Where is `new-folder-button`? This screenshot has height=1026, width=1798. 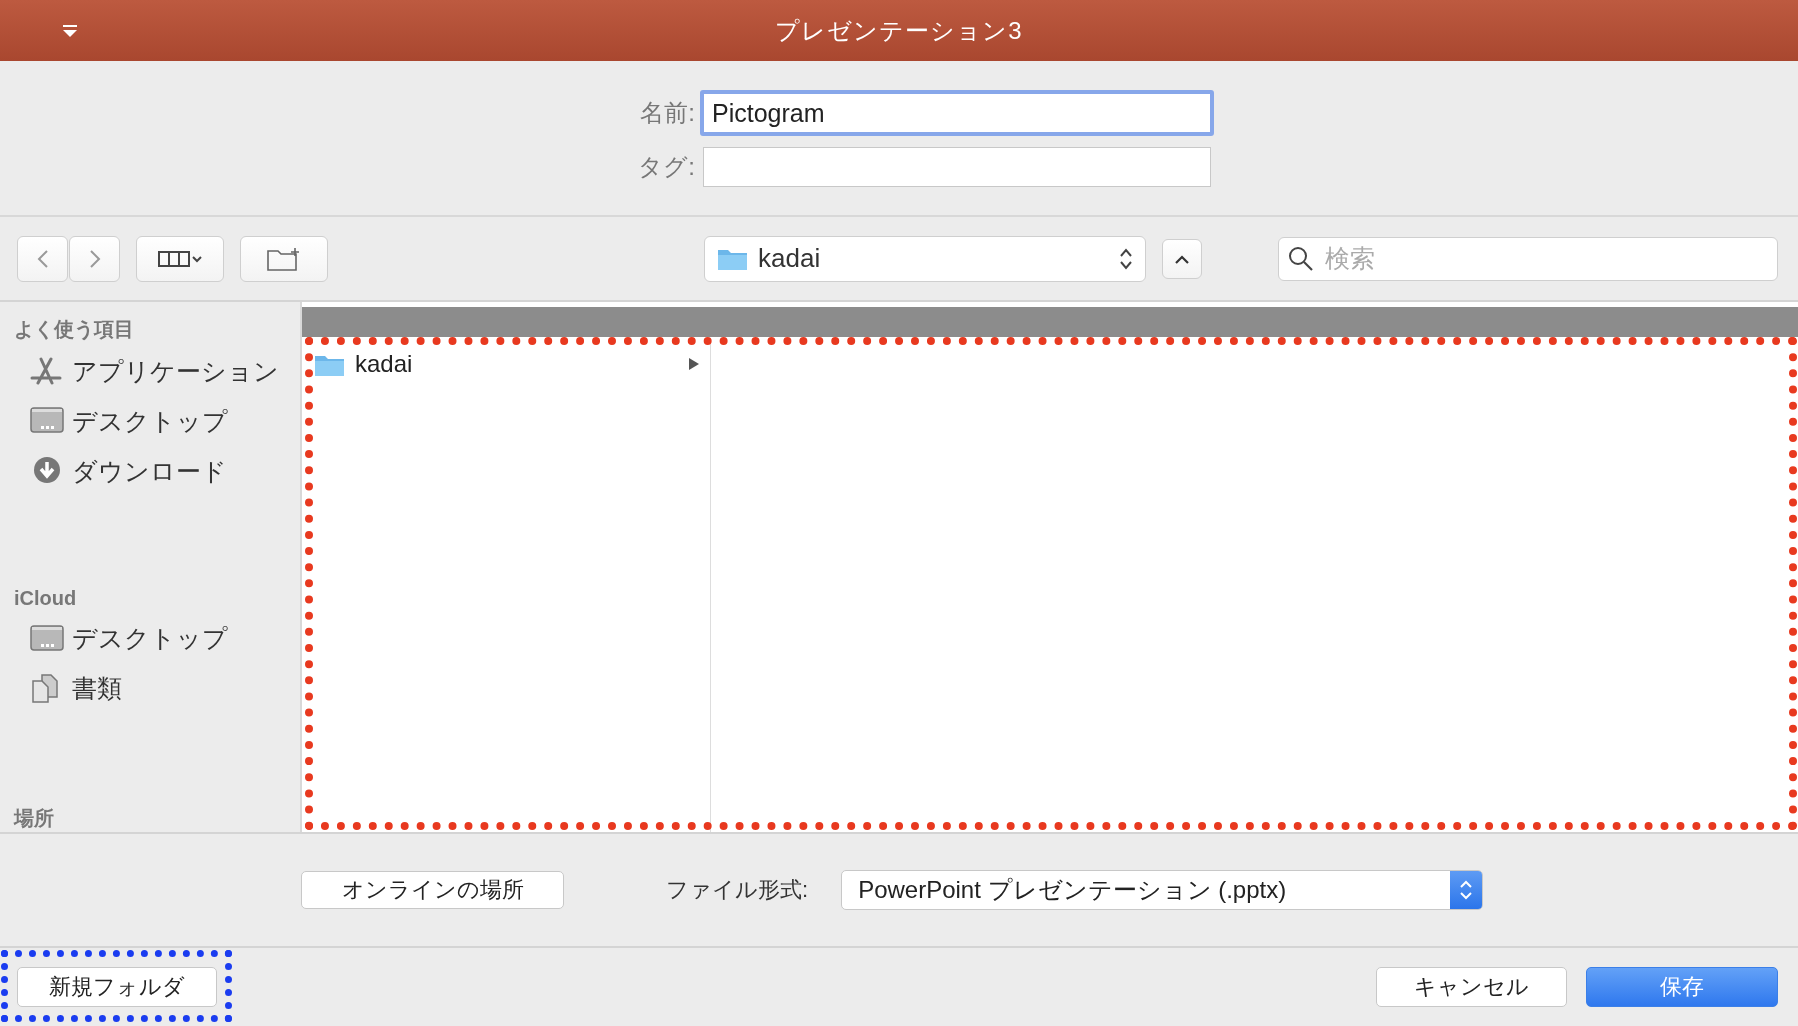
new-folder-button is located at coordinates (284, 258).